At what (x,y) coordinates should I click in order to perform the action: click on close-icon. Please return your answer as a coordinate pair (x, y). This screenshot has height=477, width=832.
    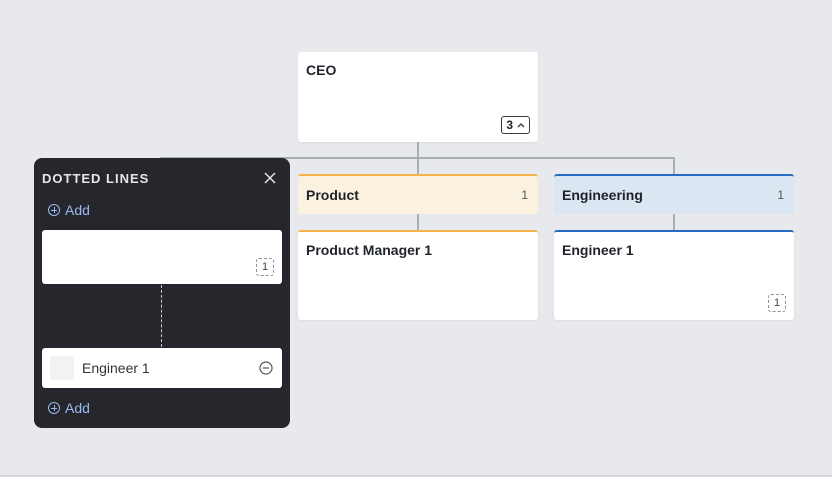
    Looking at the image, I should click on (270, 178).